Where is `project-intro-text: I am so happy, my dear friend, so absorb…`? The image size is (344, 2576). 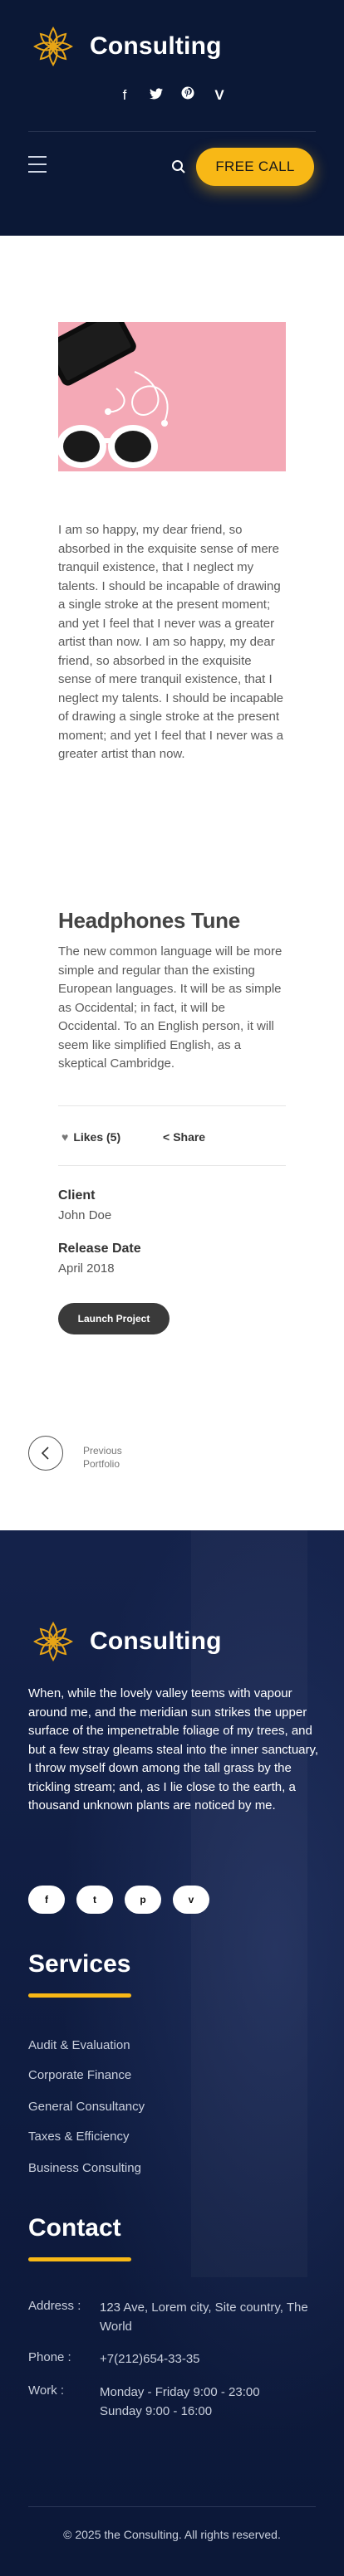 project-intro-text: I am so happy, my dear friend, so absorb… is located at coordinates (171, 642).